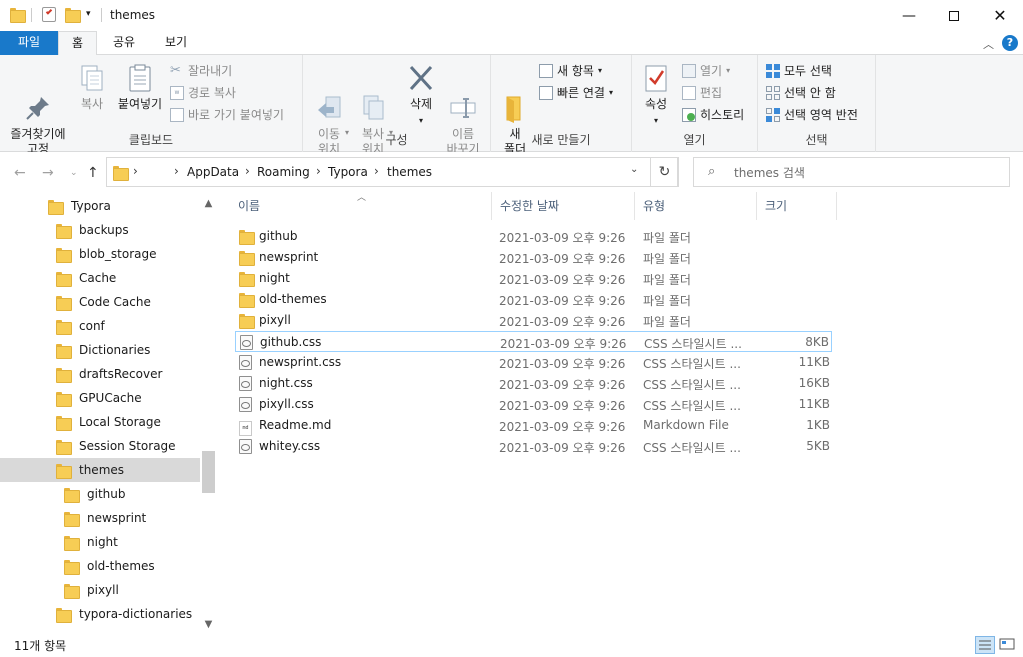  What do you see at coordinates (103, 350) in the screenshot?
I see `nav-tree-item: Dictionaries` at bounding box center [103, 350].